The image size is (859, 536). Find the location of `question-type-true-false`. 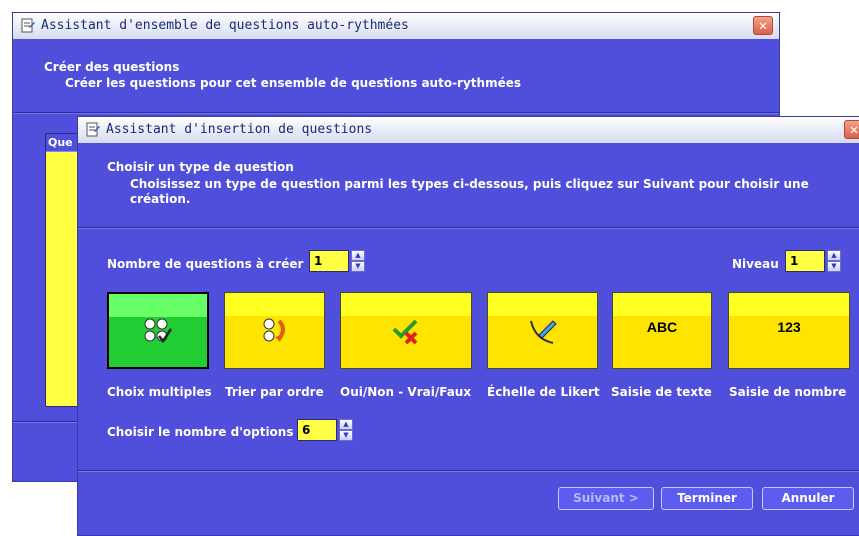

question-type-true-false is located at coordinates (406, 330).